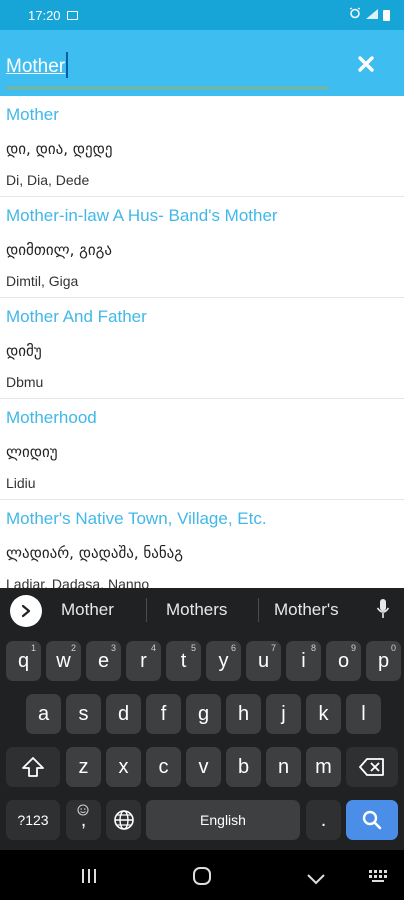 The width and height of the screenshot is (404, 900). I want to click on key-f: f, so click(163, 714).